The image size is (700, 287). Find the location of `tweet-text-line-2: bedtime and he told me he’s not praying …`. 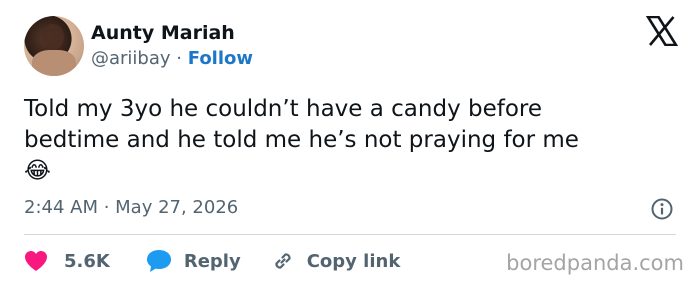

tweet-text-line-2: bedtime and he told me he’s not praying … is located at coordinates (301, 140).